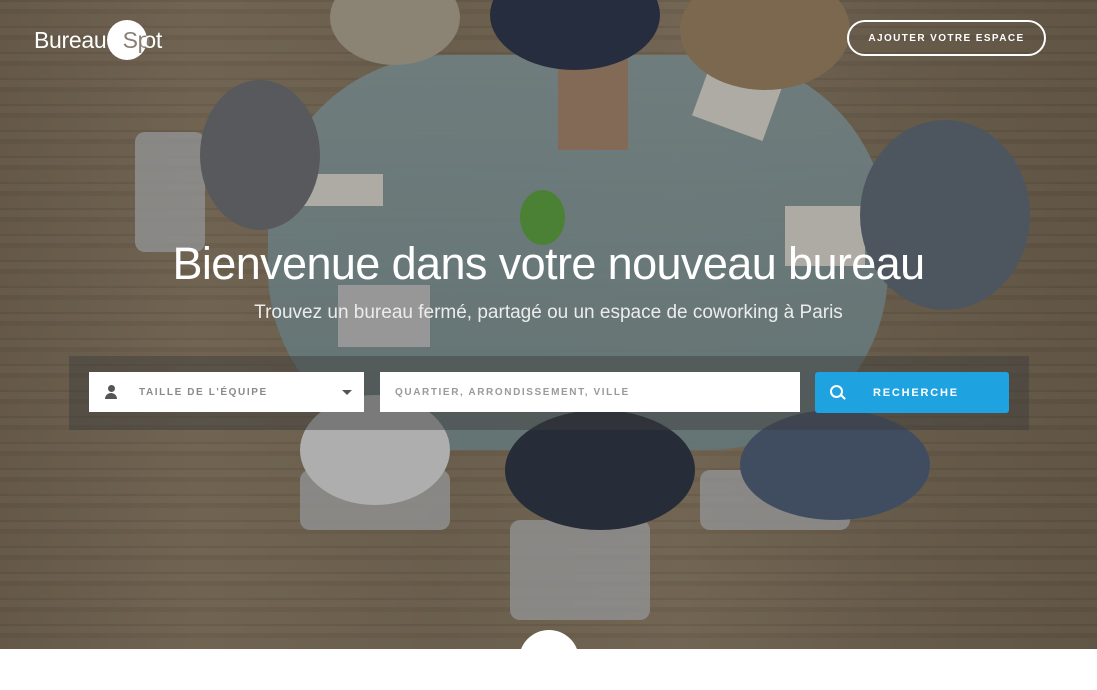 The image size is (1097, 690). I want to click on logo-text: ot, so click(152, 39).